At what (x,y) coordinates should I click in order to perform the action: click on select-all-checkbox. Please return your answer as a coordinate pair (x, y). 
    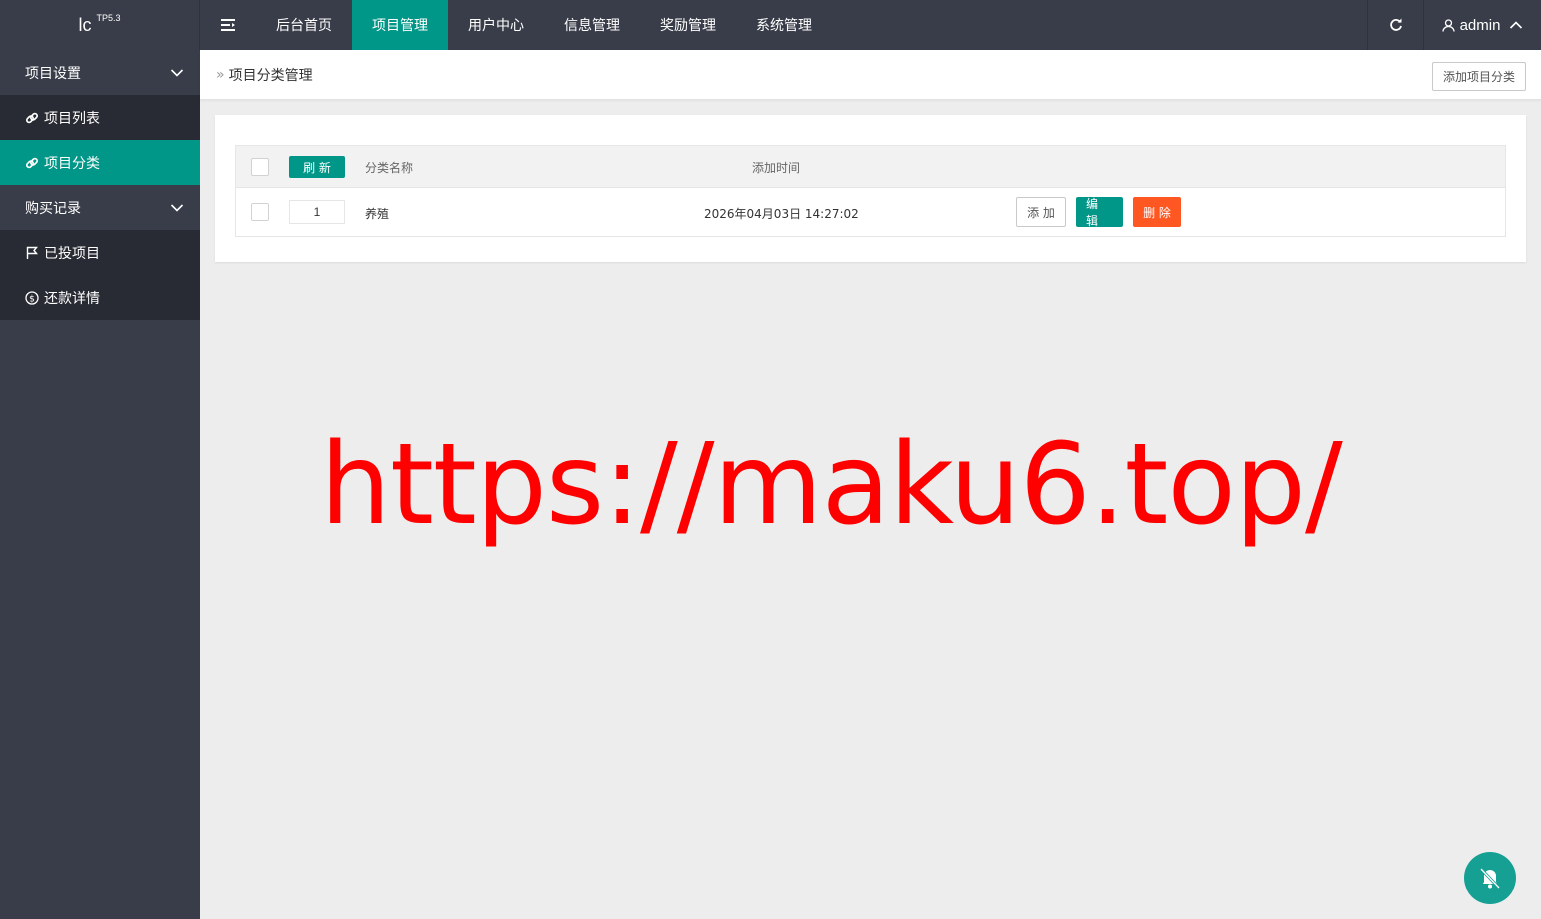
    Looking at the image, I should click on (260, 167).